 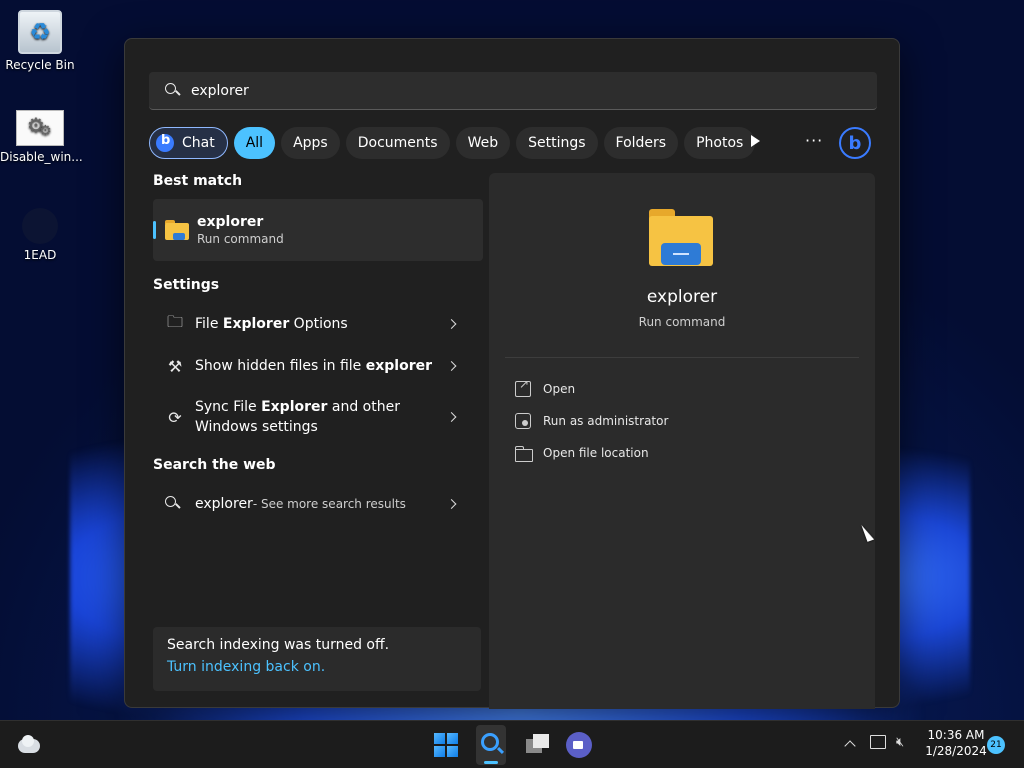 I want to click on admin-shield-icon, so click(x=523, y=421).